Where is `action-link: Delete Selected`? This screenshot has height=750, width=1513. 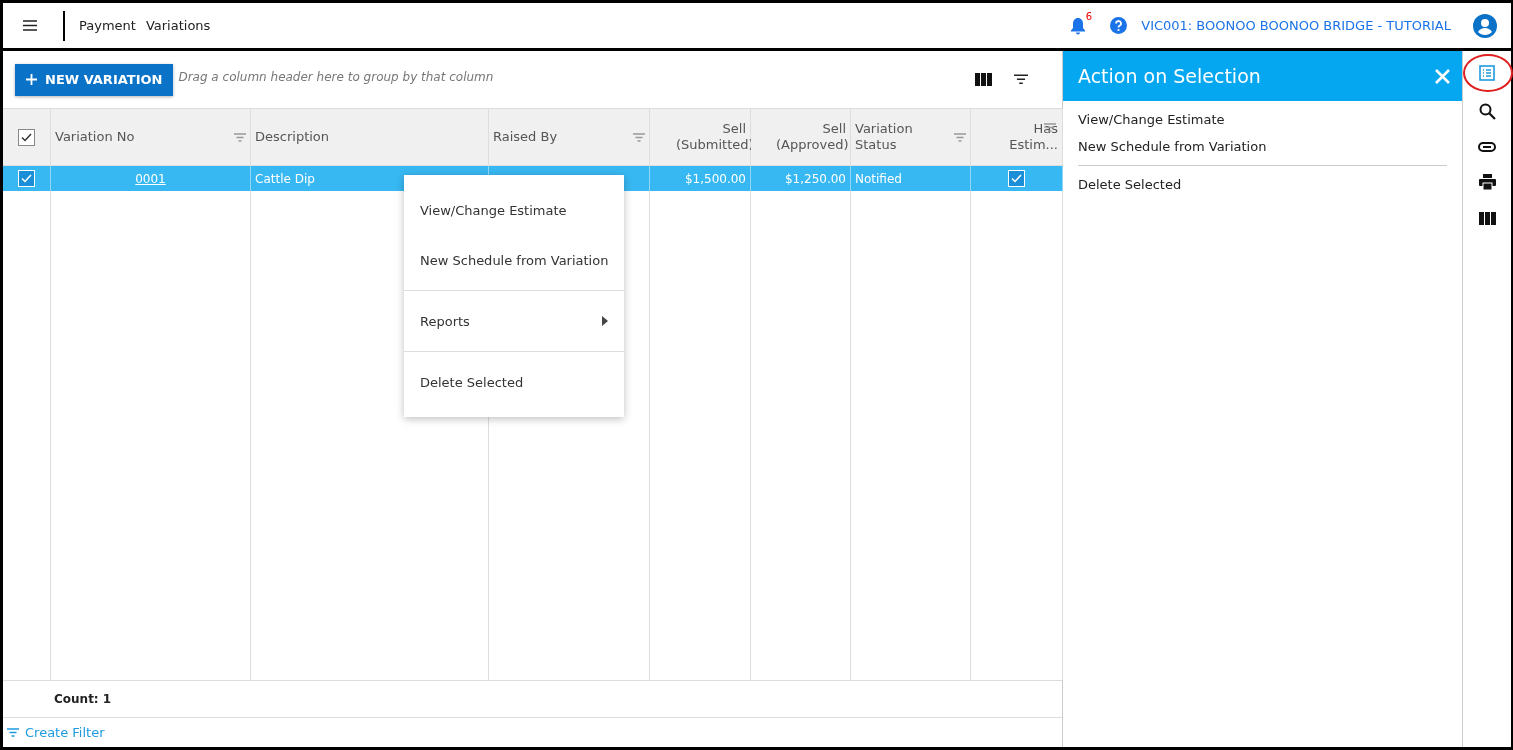
action-link: Delete Selected is located at coordinates (1262, 184).